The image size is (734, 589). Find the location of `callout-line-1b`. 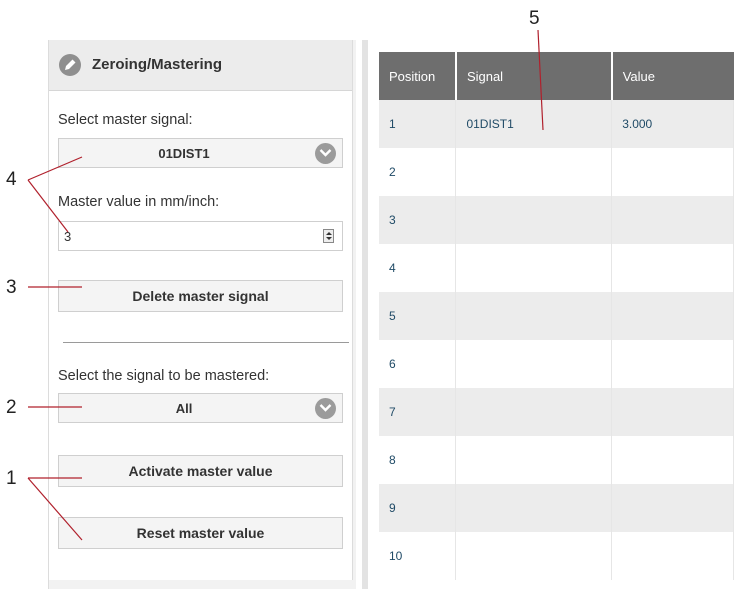

callout-line-1b is located at coordinates (55, 509).